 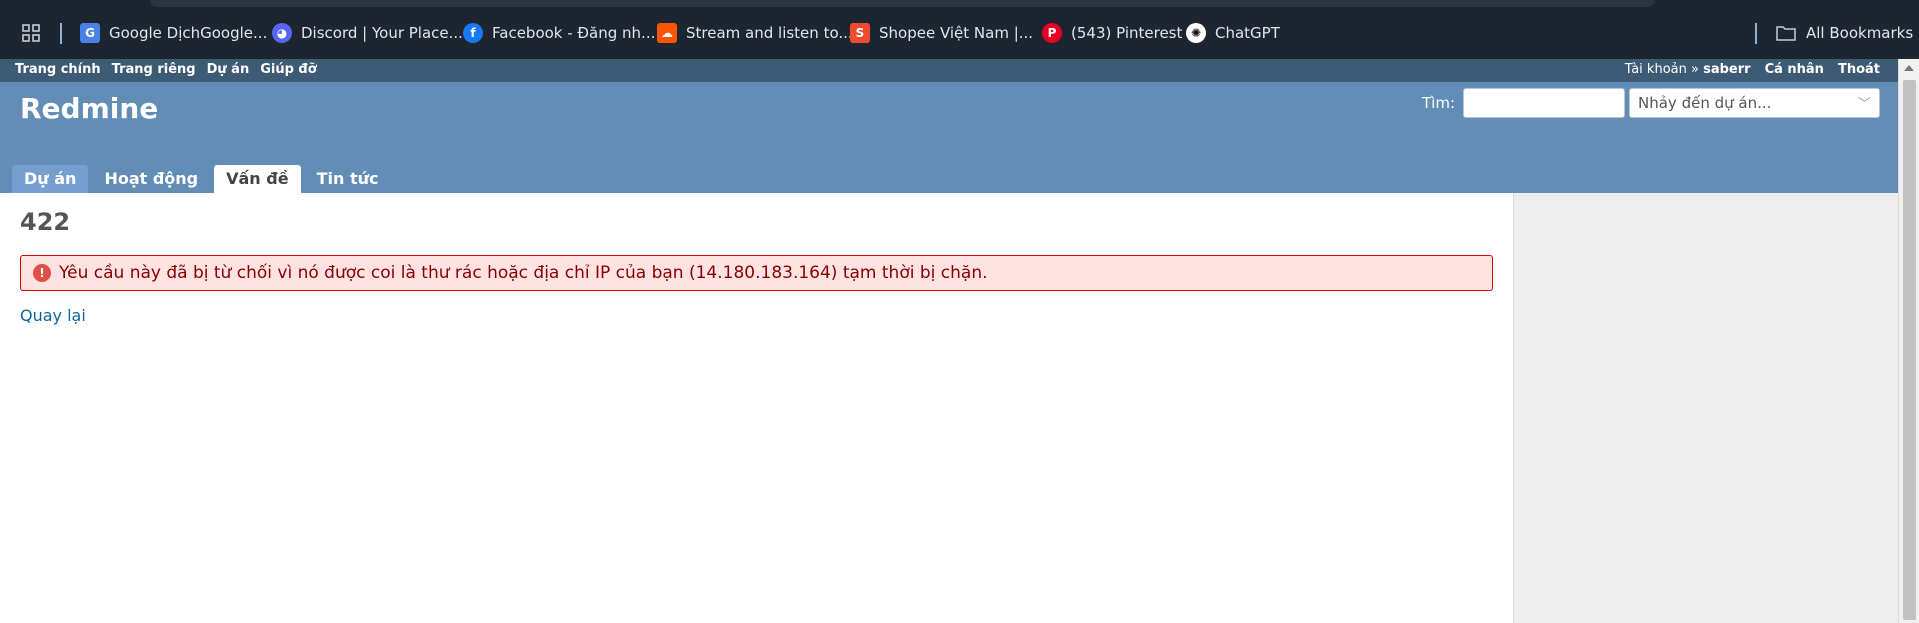 I want to click on project-jump-select: Nhảy đến dự án... ﹀, so click(x=1754, y=103).